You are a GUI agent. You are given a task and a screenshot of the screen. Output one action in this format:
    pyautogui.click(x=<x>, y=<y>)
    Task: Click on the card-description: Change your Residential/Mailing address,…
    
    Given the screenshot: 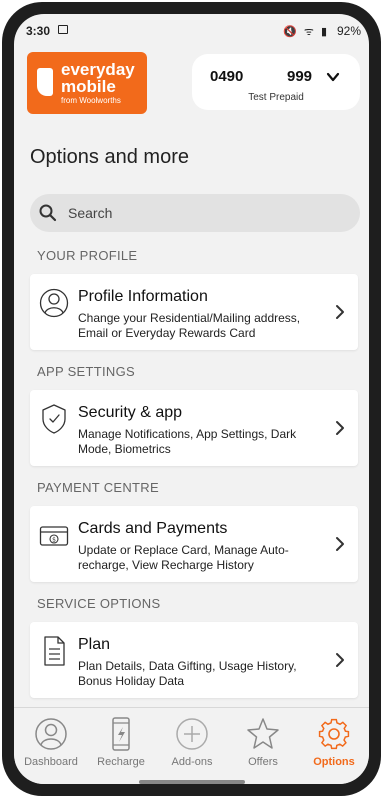 What is the action you would take?
    pyautogui.click(x=189, y=325)
    